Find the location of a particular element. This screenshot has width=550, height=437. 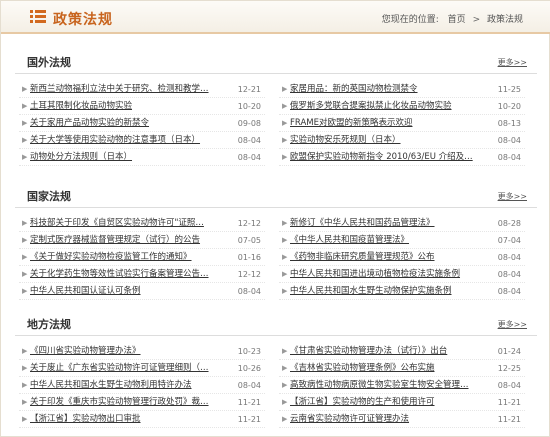

list-item: ▶ 高致病性动物病原微生物实验室生物安全管理… 08-04 is located at coordinates (402, 385).